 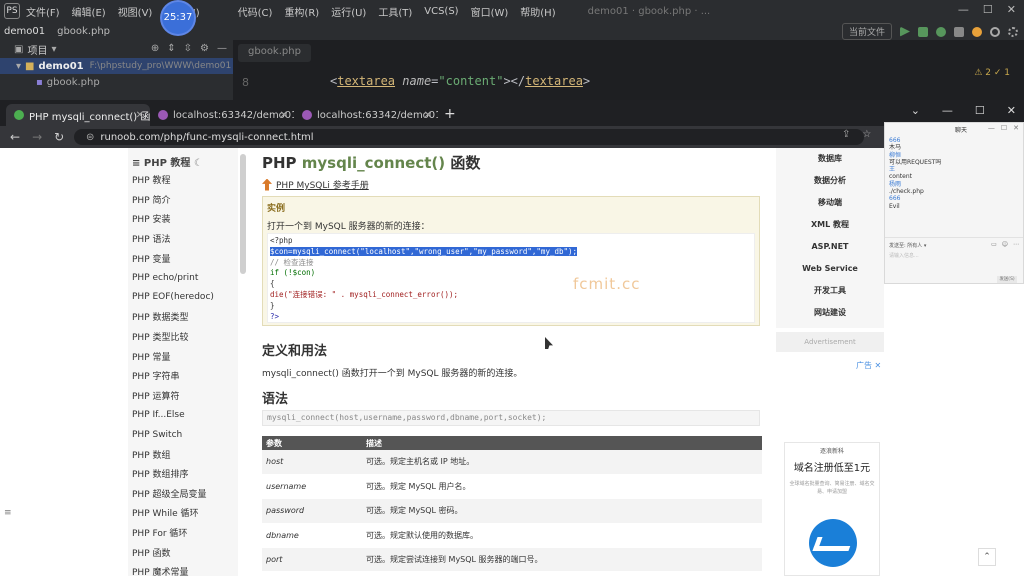 What do you see at coordinates (995, 31) in the screenshot?
I see `search-icon` at bounding box center [995, 31].